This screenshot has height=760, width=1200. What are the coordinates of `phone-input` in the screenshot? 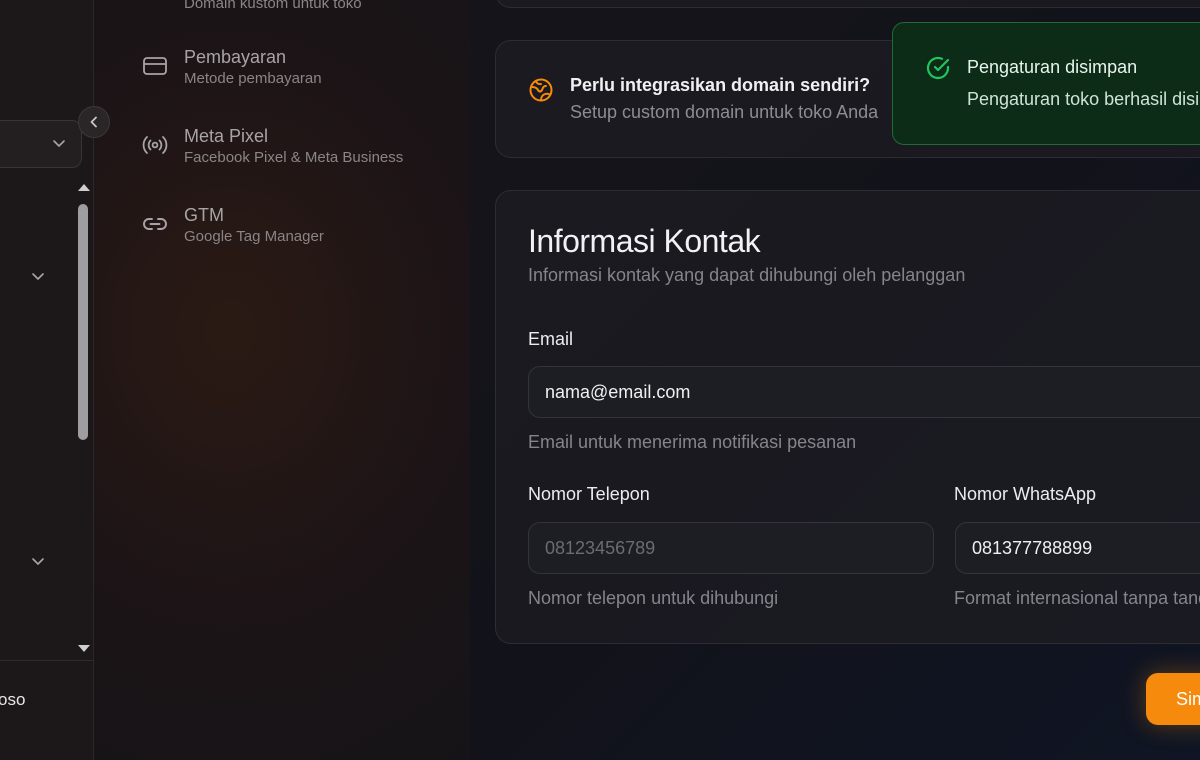 It's located at (731, 548).